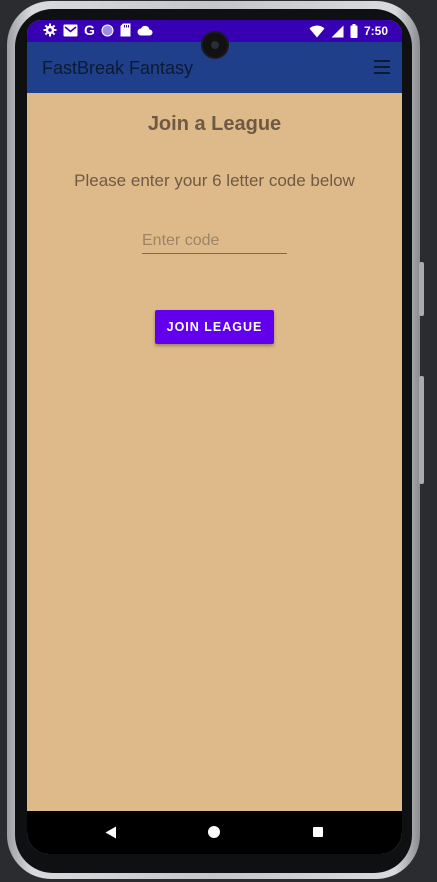 The width and height of the screenshot is (437, 882). Describe the element at coordinates (354, 31) in the screenshot. I see `battery-icon` at that location.